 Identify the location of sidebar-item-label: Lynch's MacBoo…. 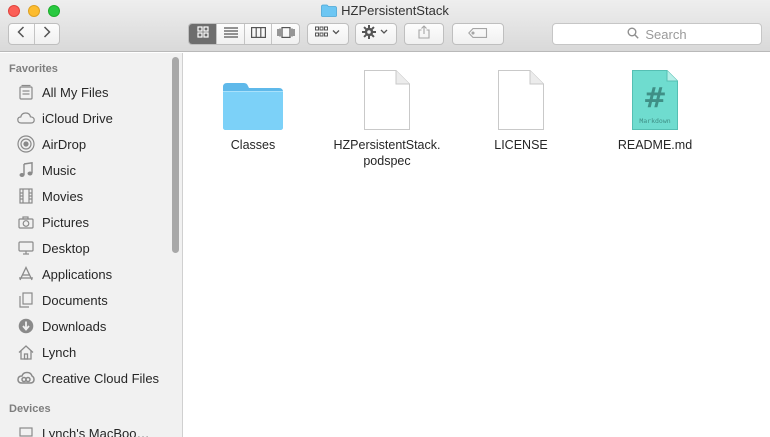
(96, 431).